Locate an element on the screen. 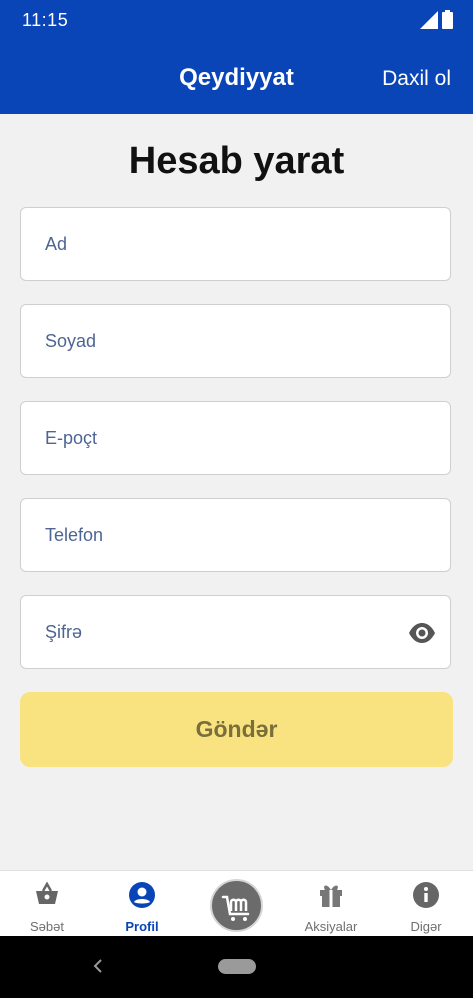 The width and height of the screenshot is (473, 998). first-name-field is located at coordinates (235, 244).